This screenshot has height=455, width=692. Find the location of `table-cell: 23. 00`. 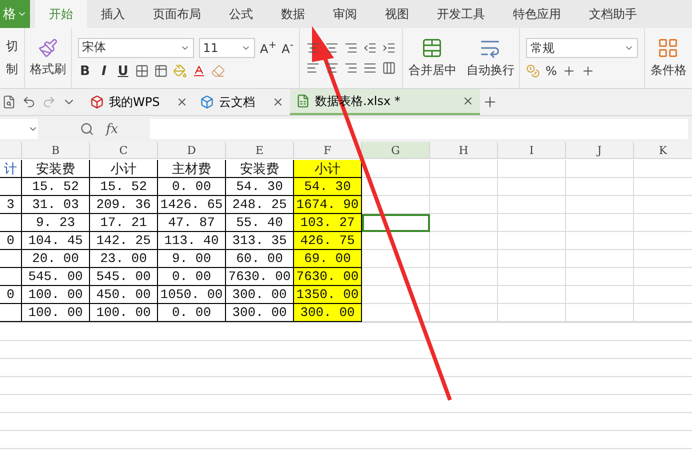

table-cell: 23. 00 is located at coordinates (124, 259).